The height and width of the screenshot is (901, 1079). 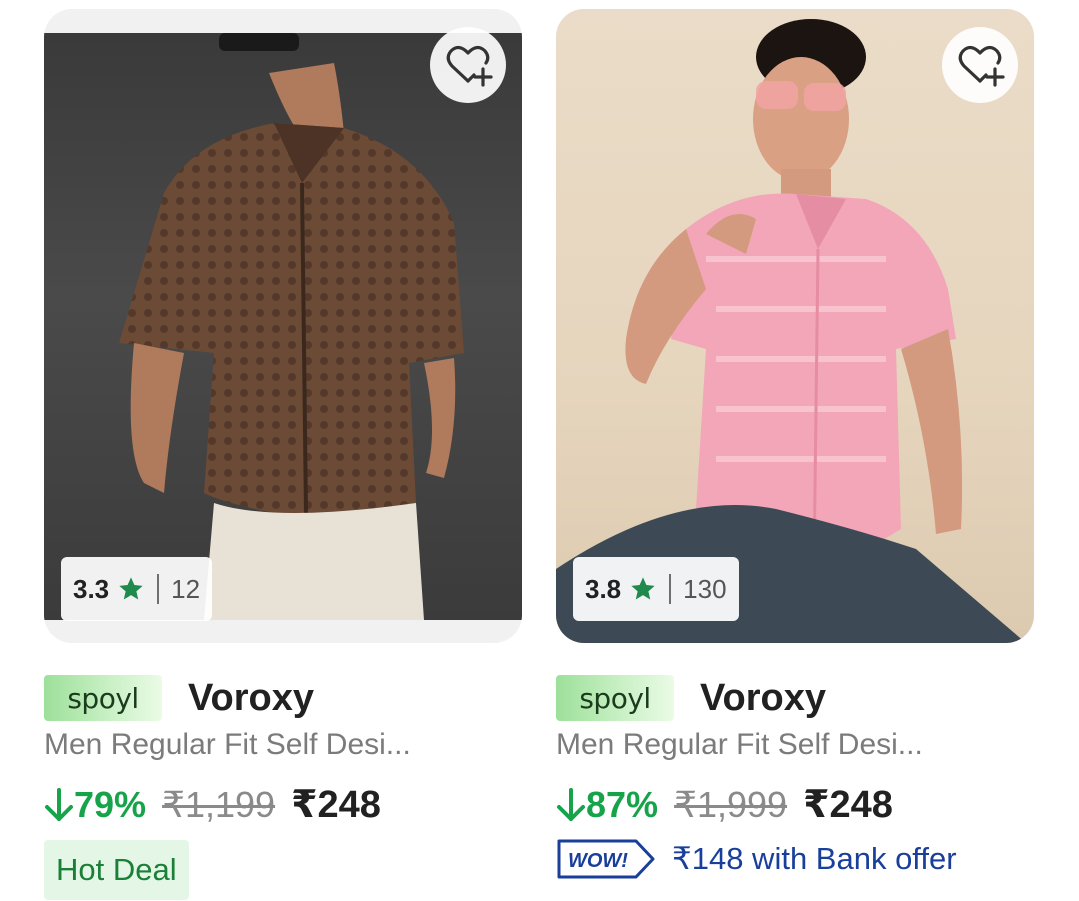 I want to click on discount: 87%, so click(x=607, y=805).